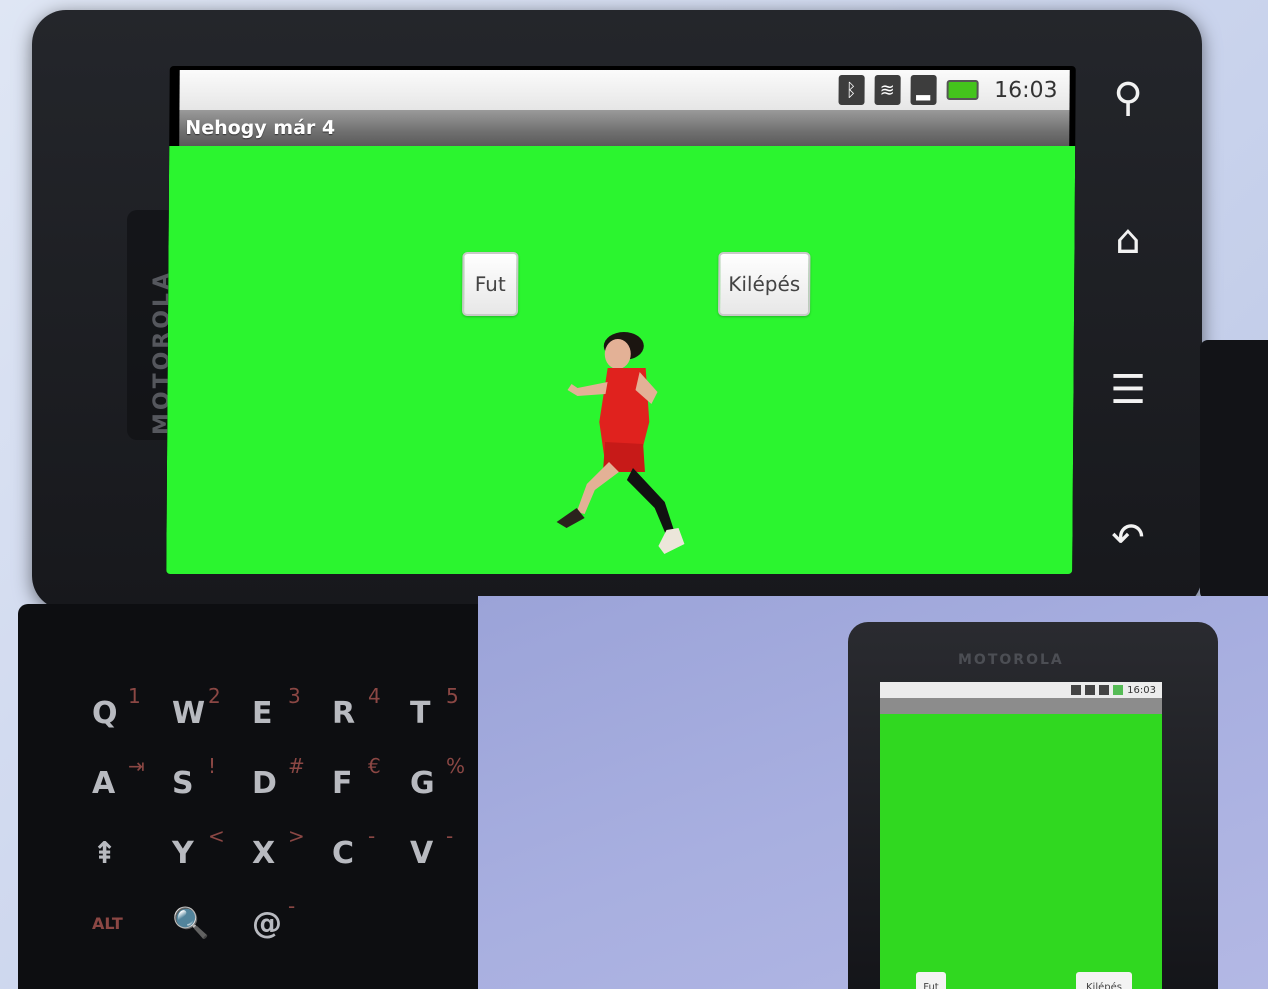  I want to click on key-alt-label: €, so click(374, 766).